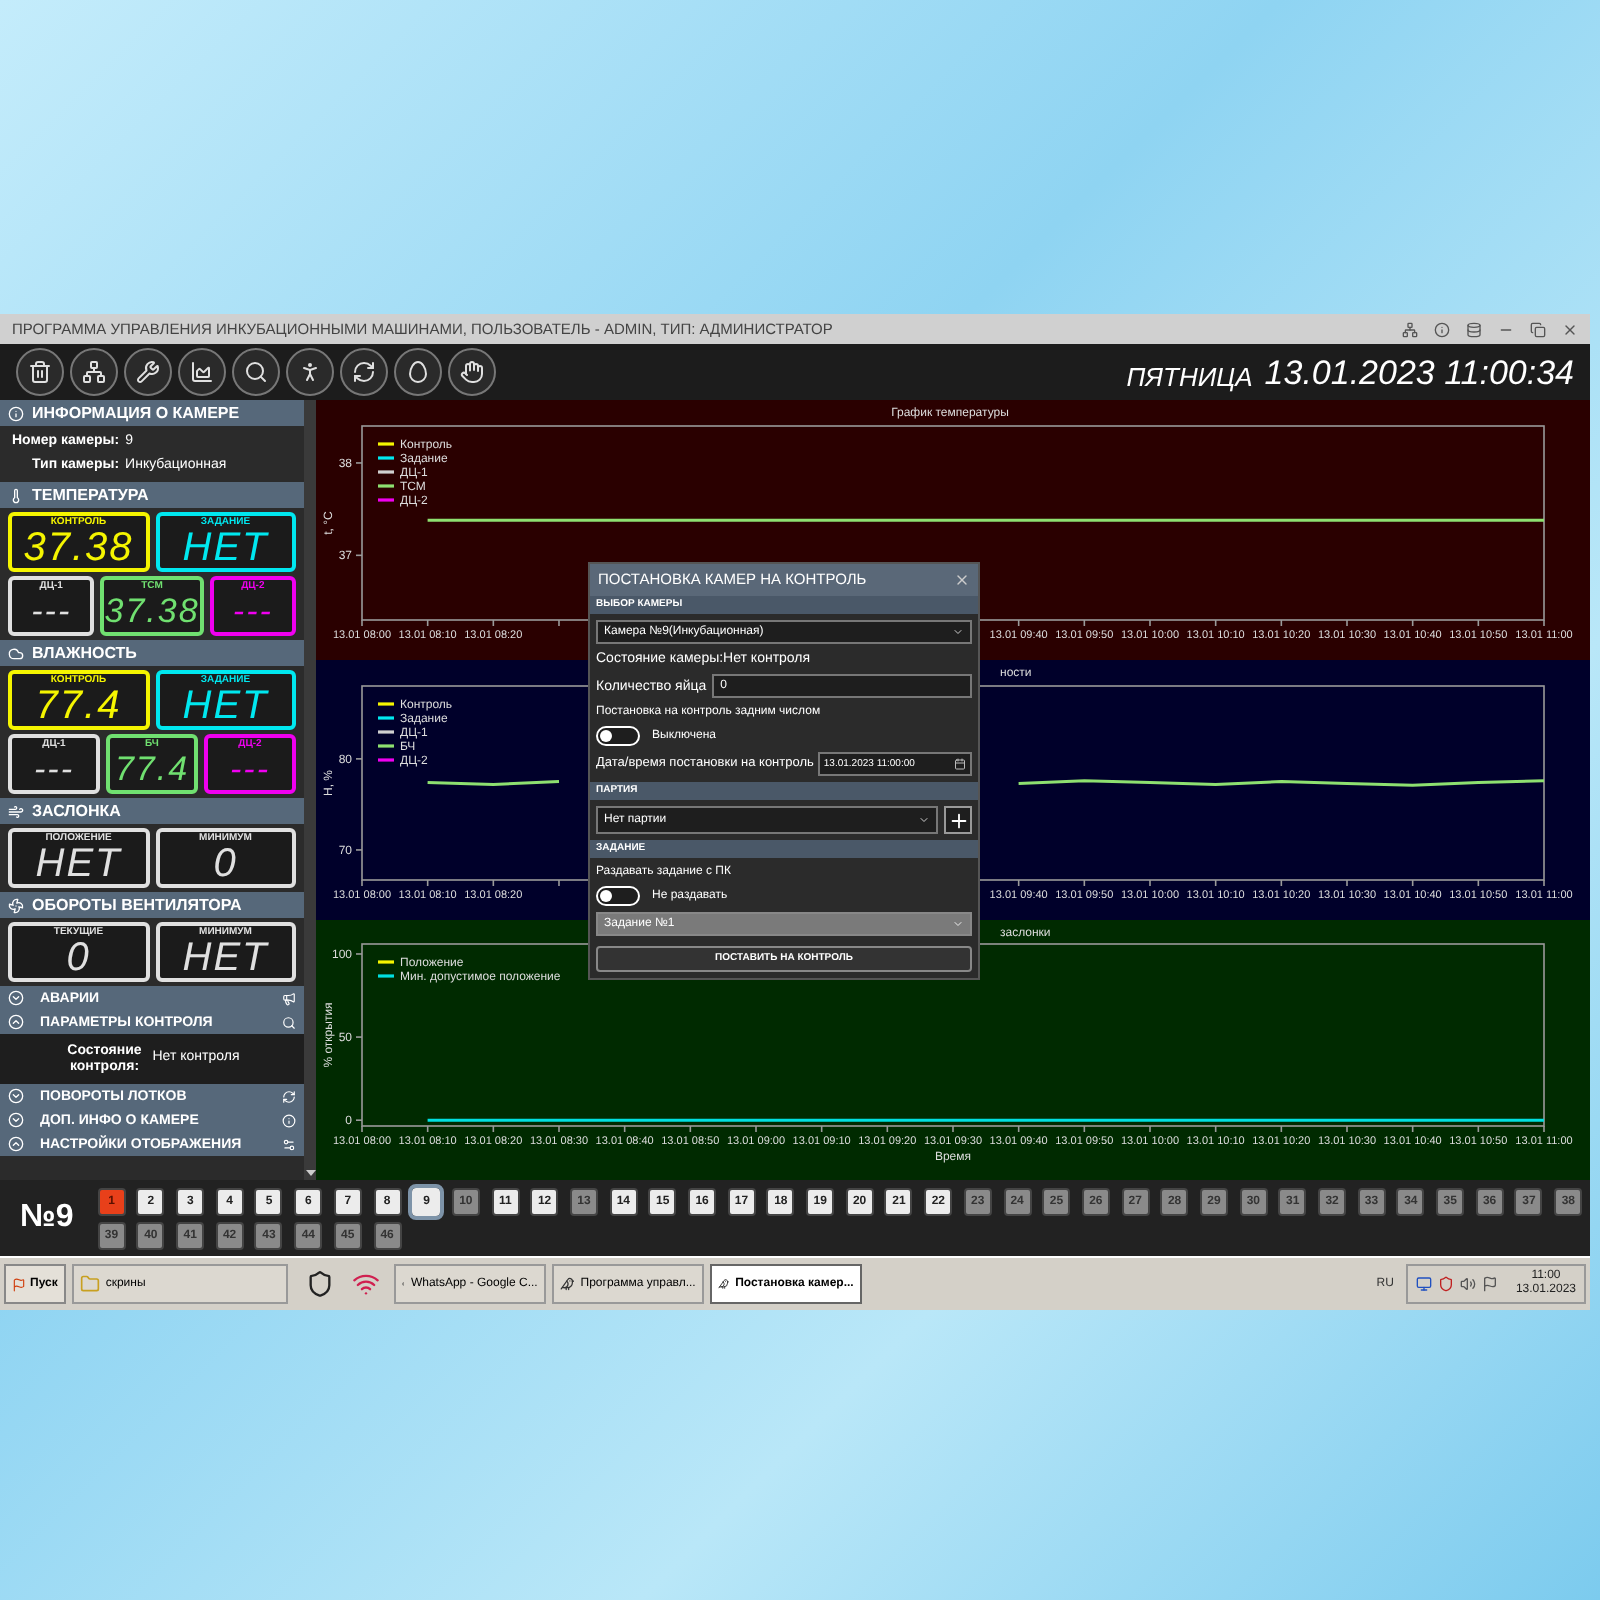  I want to click on hand-icon, so click(472, 372).